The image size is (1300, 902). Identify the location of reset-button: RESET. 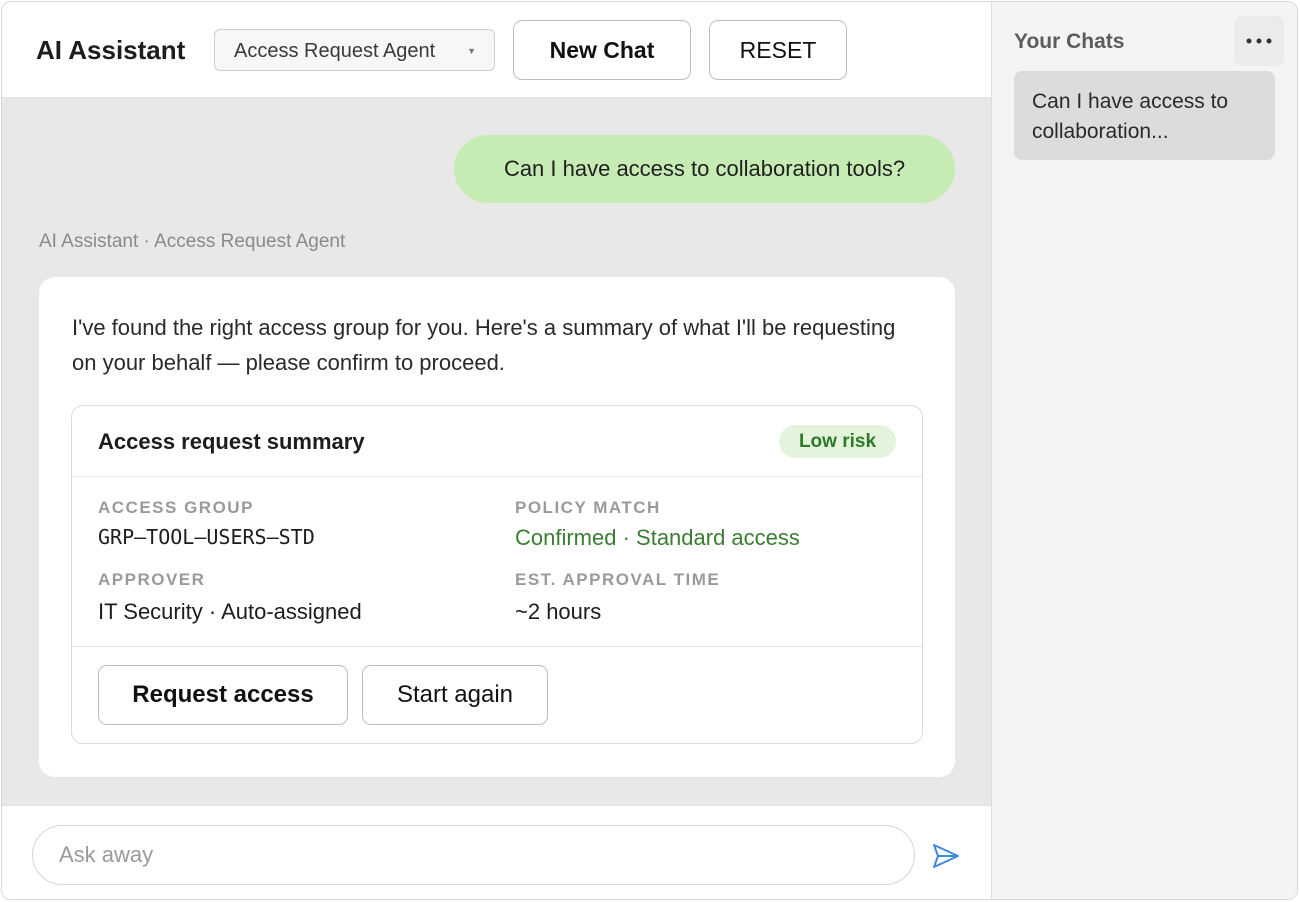
(778, 50).